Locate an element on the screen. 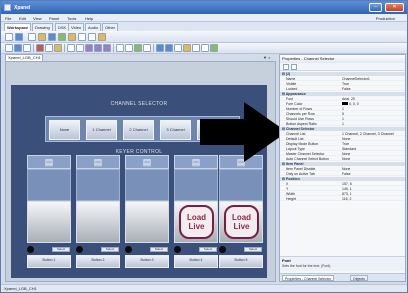 The width and height of the screenshot is (408, 293). property-value: Standard is located at coordinates (373, 149).